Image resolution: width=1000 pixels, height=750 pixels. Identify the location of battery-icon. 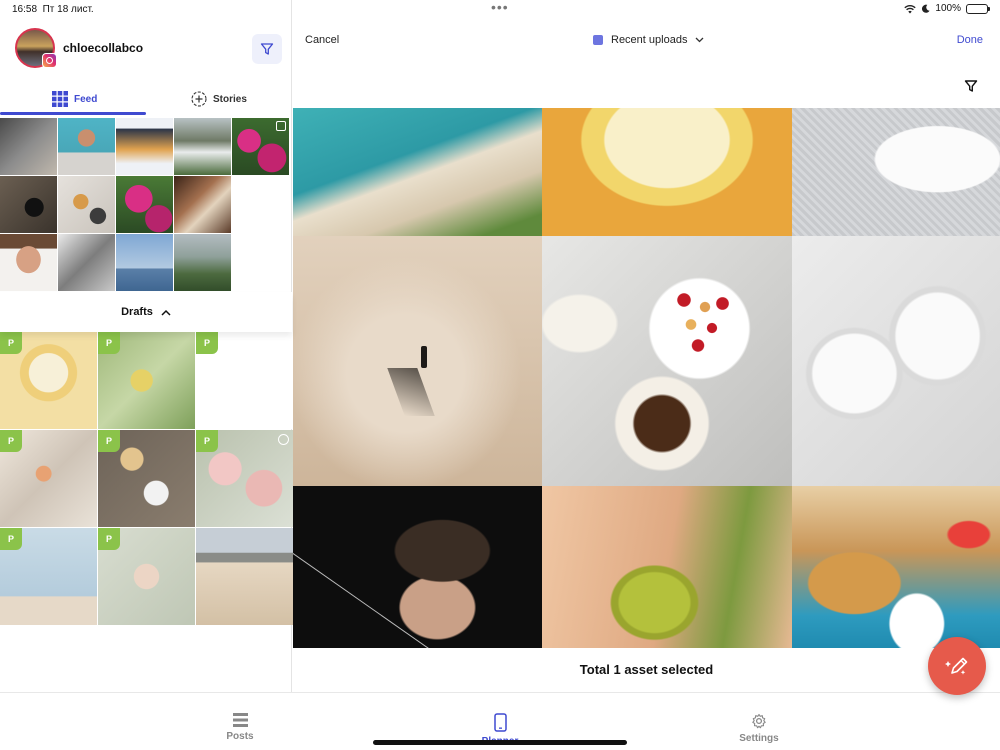
(978, 8).